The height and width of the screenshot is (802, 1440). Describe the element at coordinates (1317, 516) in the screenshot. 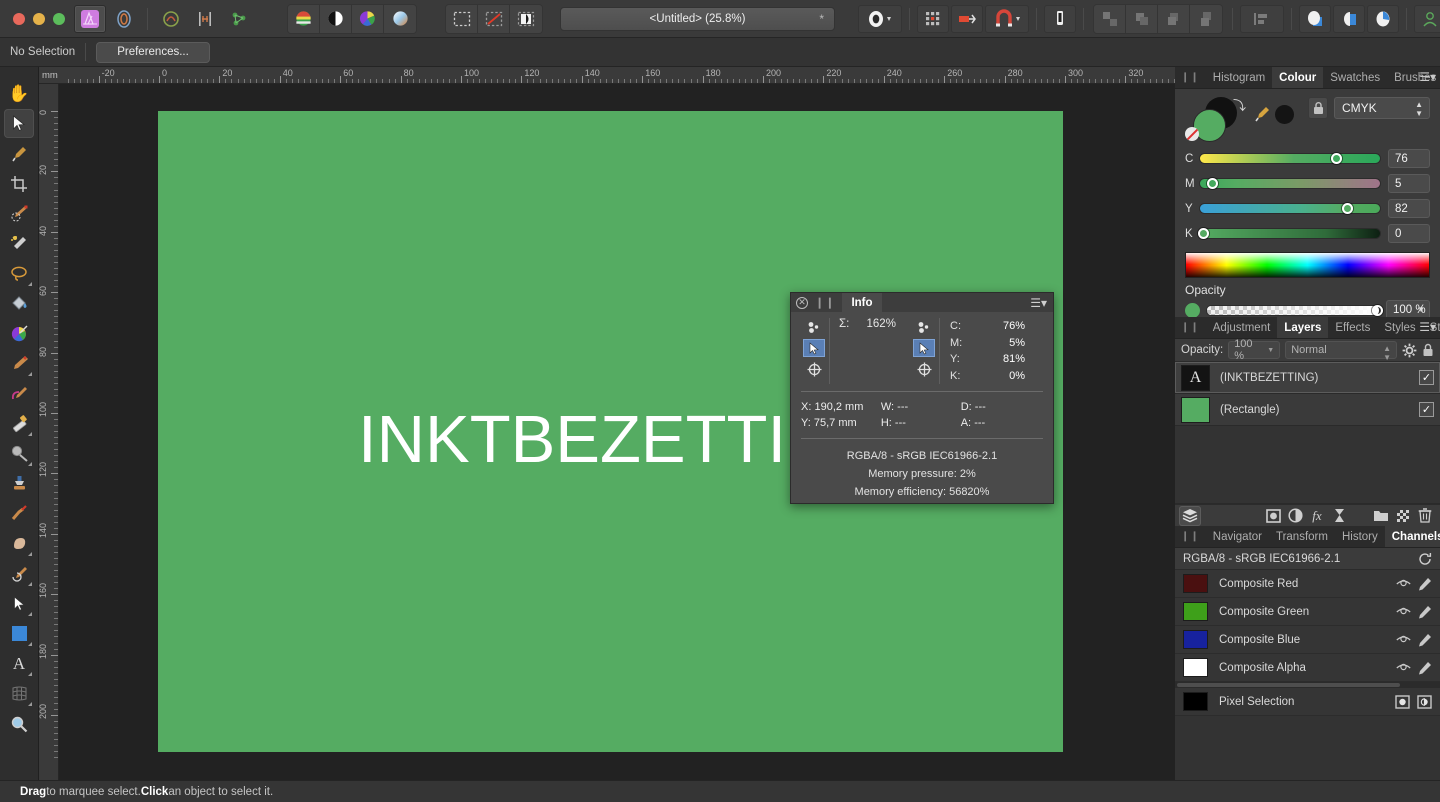

I see `fx-icon: fx` at that location.